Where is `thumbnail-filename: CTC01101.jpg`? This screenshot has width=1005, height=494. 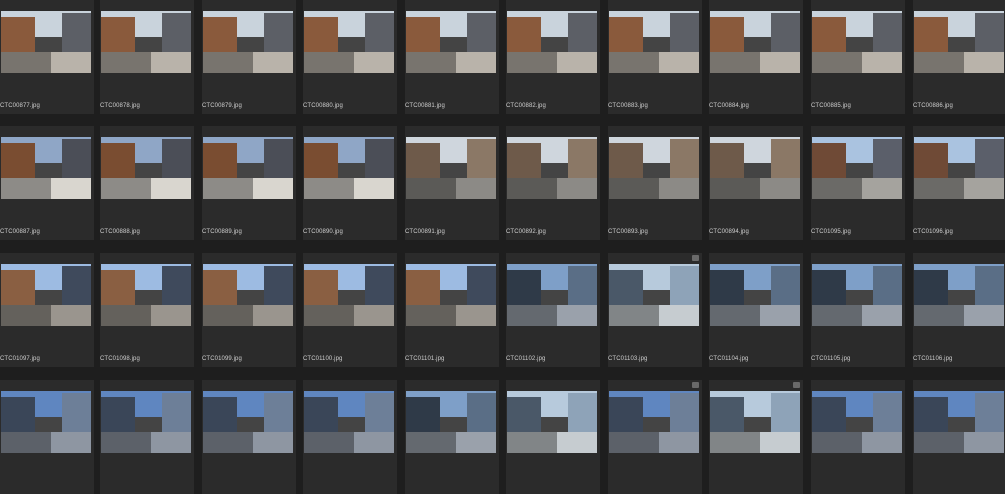
thumbnail-filename: CTC01101.jpg is located at coordinates (425, 359).